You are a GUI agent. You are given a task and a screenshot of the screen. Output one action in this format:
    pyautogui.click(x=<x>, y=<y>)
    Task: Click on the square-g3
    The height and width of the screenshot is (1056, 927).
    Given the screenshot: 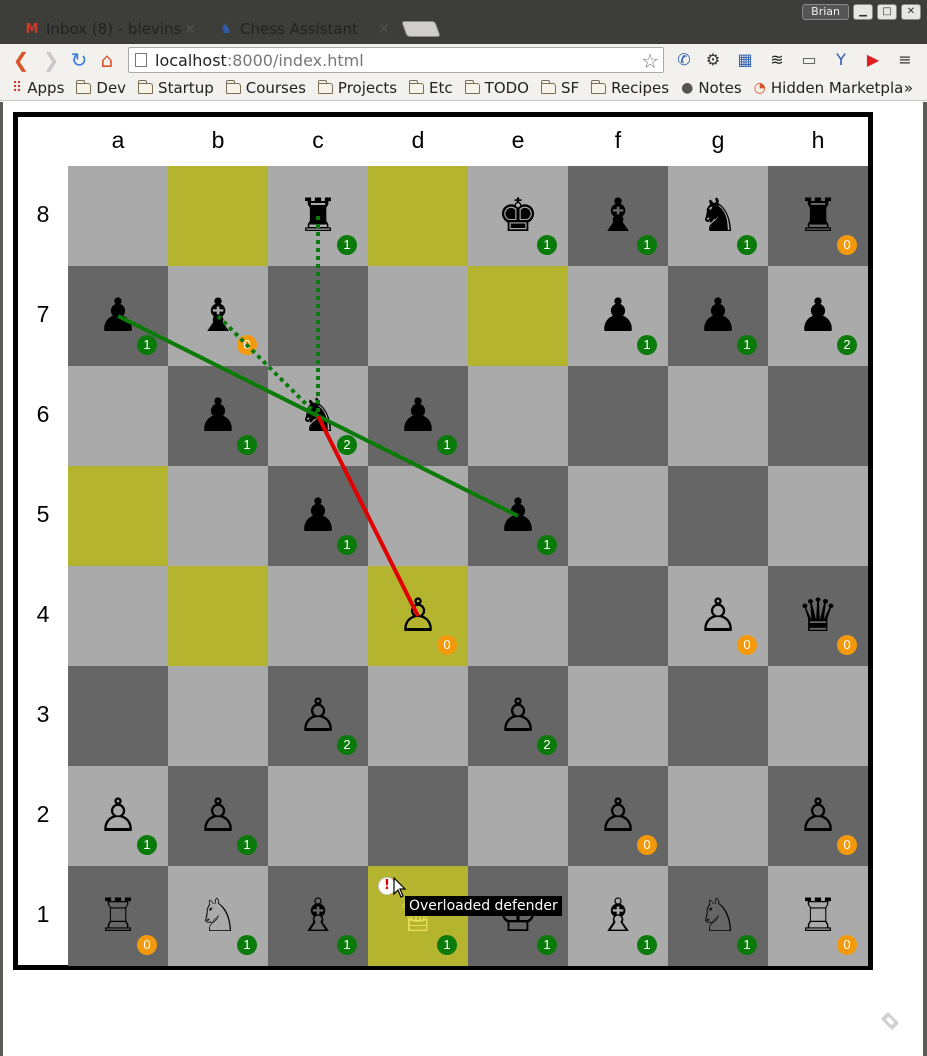 What is the action you would take?
    pyautogui.click(x=718, y=716)
    